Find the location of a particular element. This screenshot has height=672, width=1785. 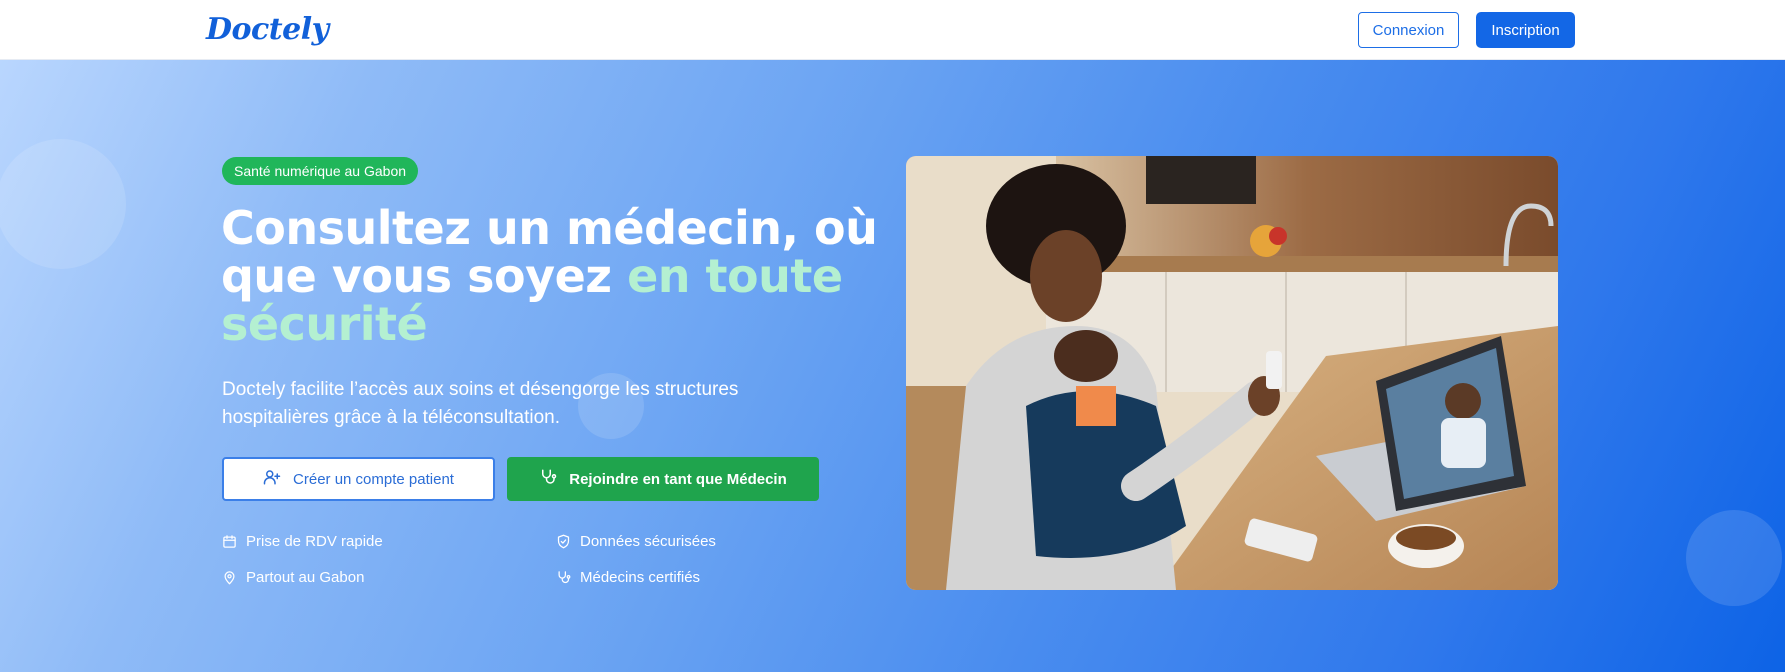

shield-check-icon is located at coordinates (563, 541).